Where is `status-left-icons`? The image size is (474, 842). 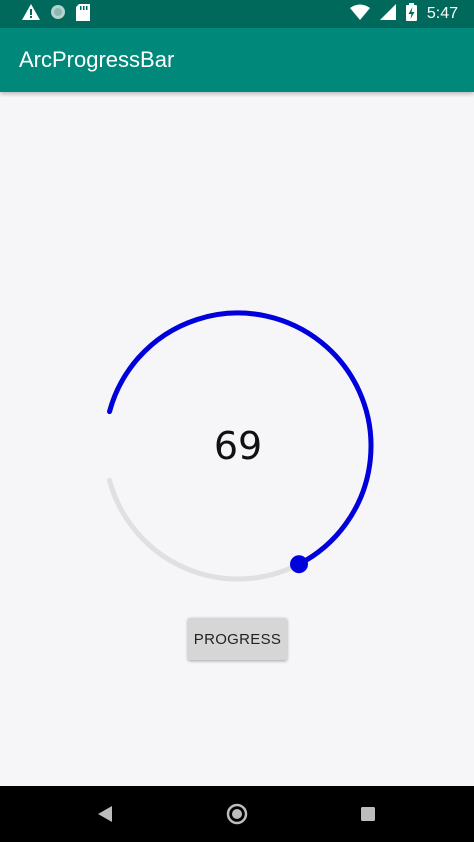 status-left-icons is located at coordinates (56, 14).